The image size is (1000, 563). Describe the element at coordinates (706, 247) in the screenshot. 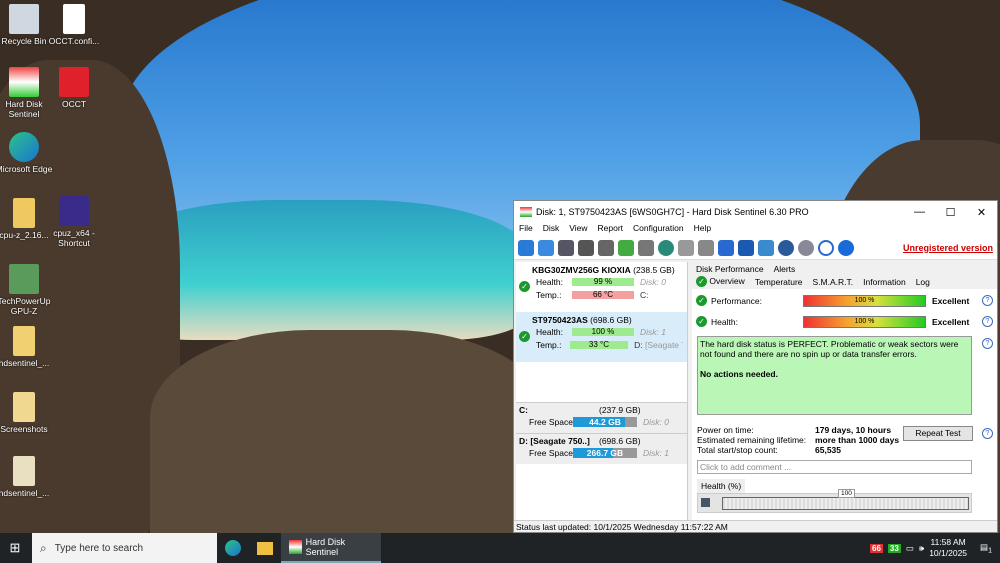

I see `usb-icon` at that location.